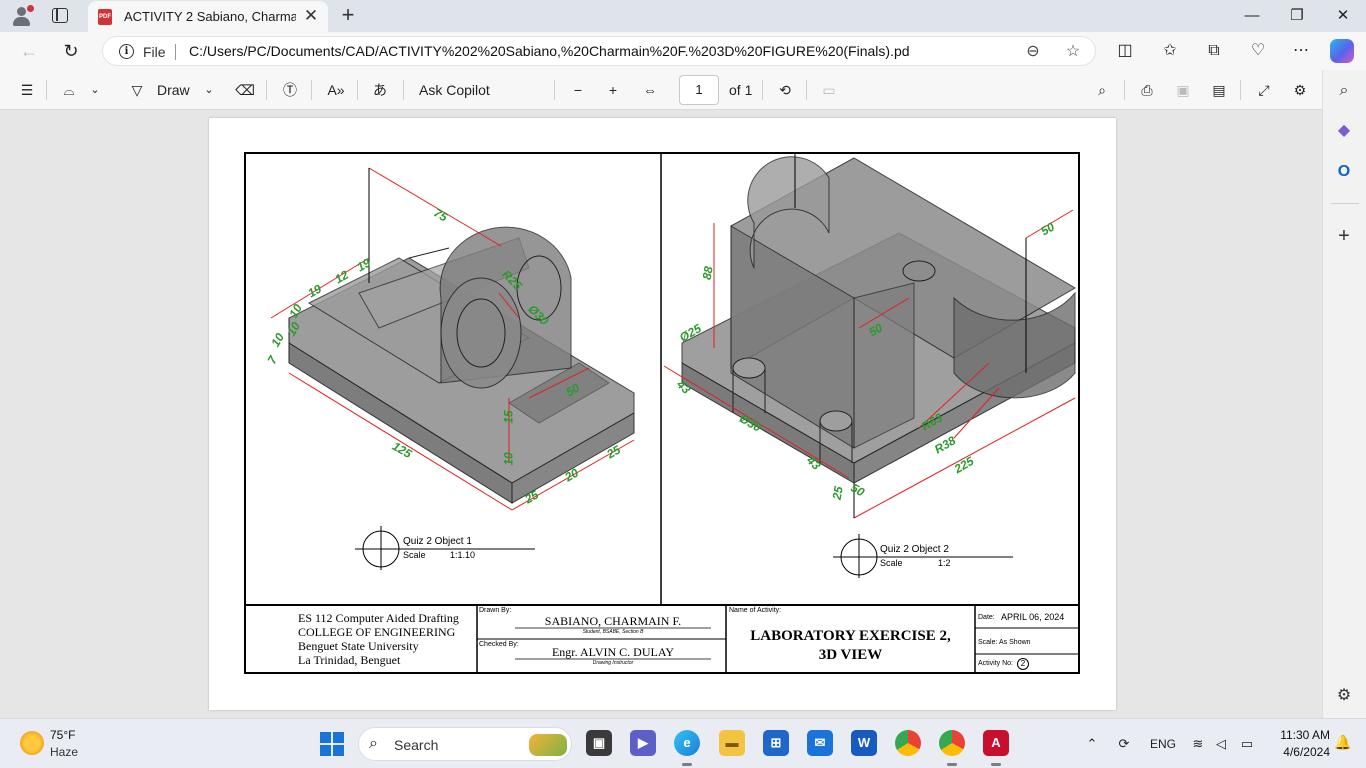 This screenshot has width=1366, height=768. What do you see at coordinates (137, 90) in the screenshot?
I see `draw-icon: ▽` at bounding box center [137, 90].